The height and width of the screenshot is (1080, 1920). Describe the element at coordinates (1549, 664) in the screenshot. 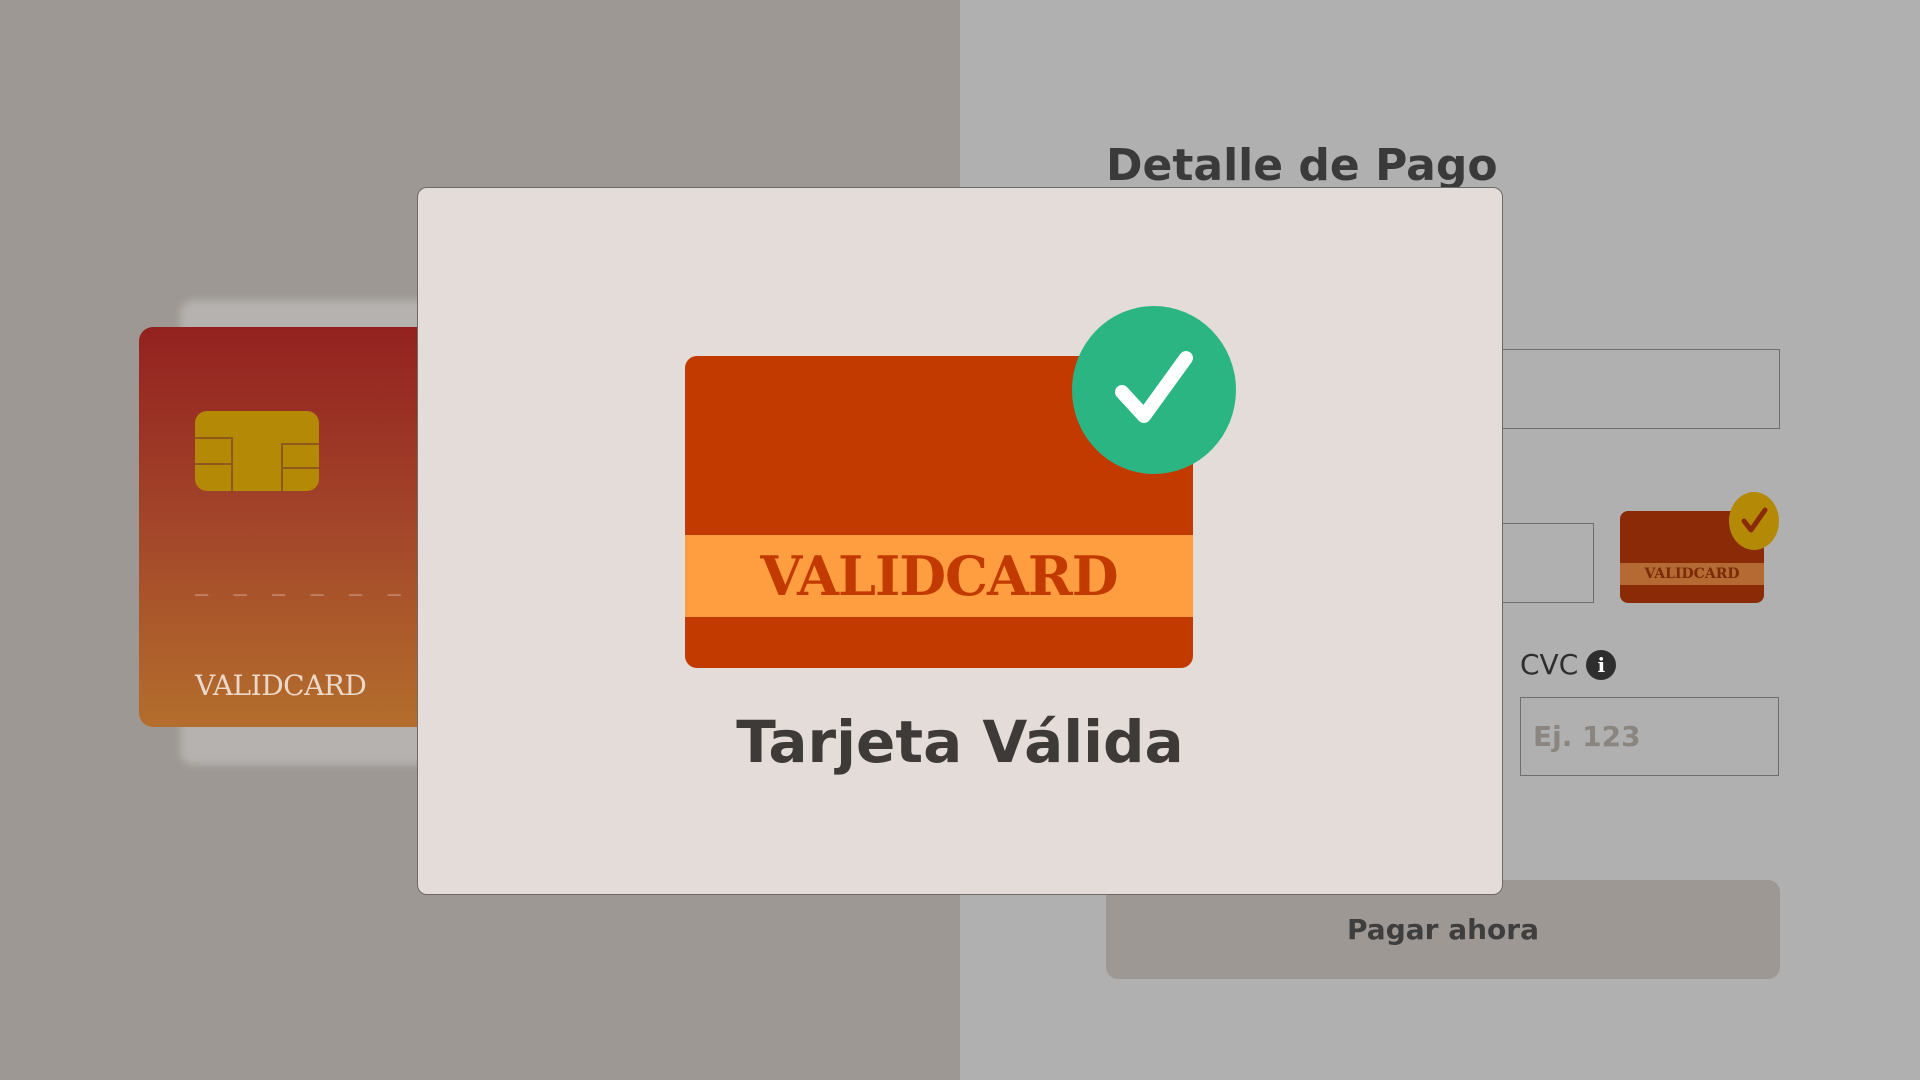

I see `cvc-label: CVC` at that location.